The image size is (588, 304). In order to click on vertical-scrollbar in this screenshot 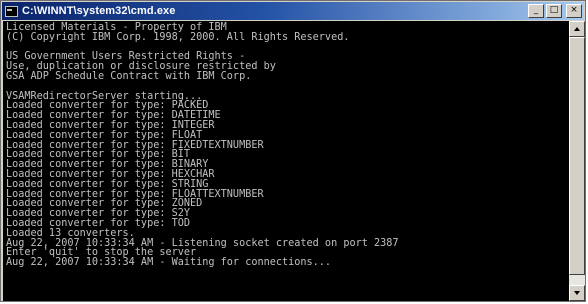, I will do `click(577, 161)`.